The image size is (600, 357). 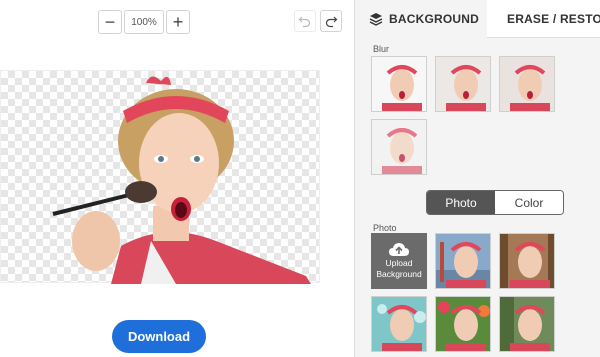 I want to click on tab-erase-restore: ERASE / RESTO, so click(x=543, y=19).